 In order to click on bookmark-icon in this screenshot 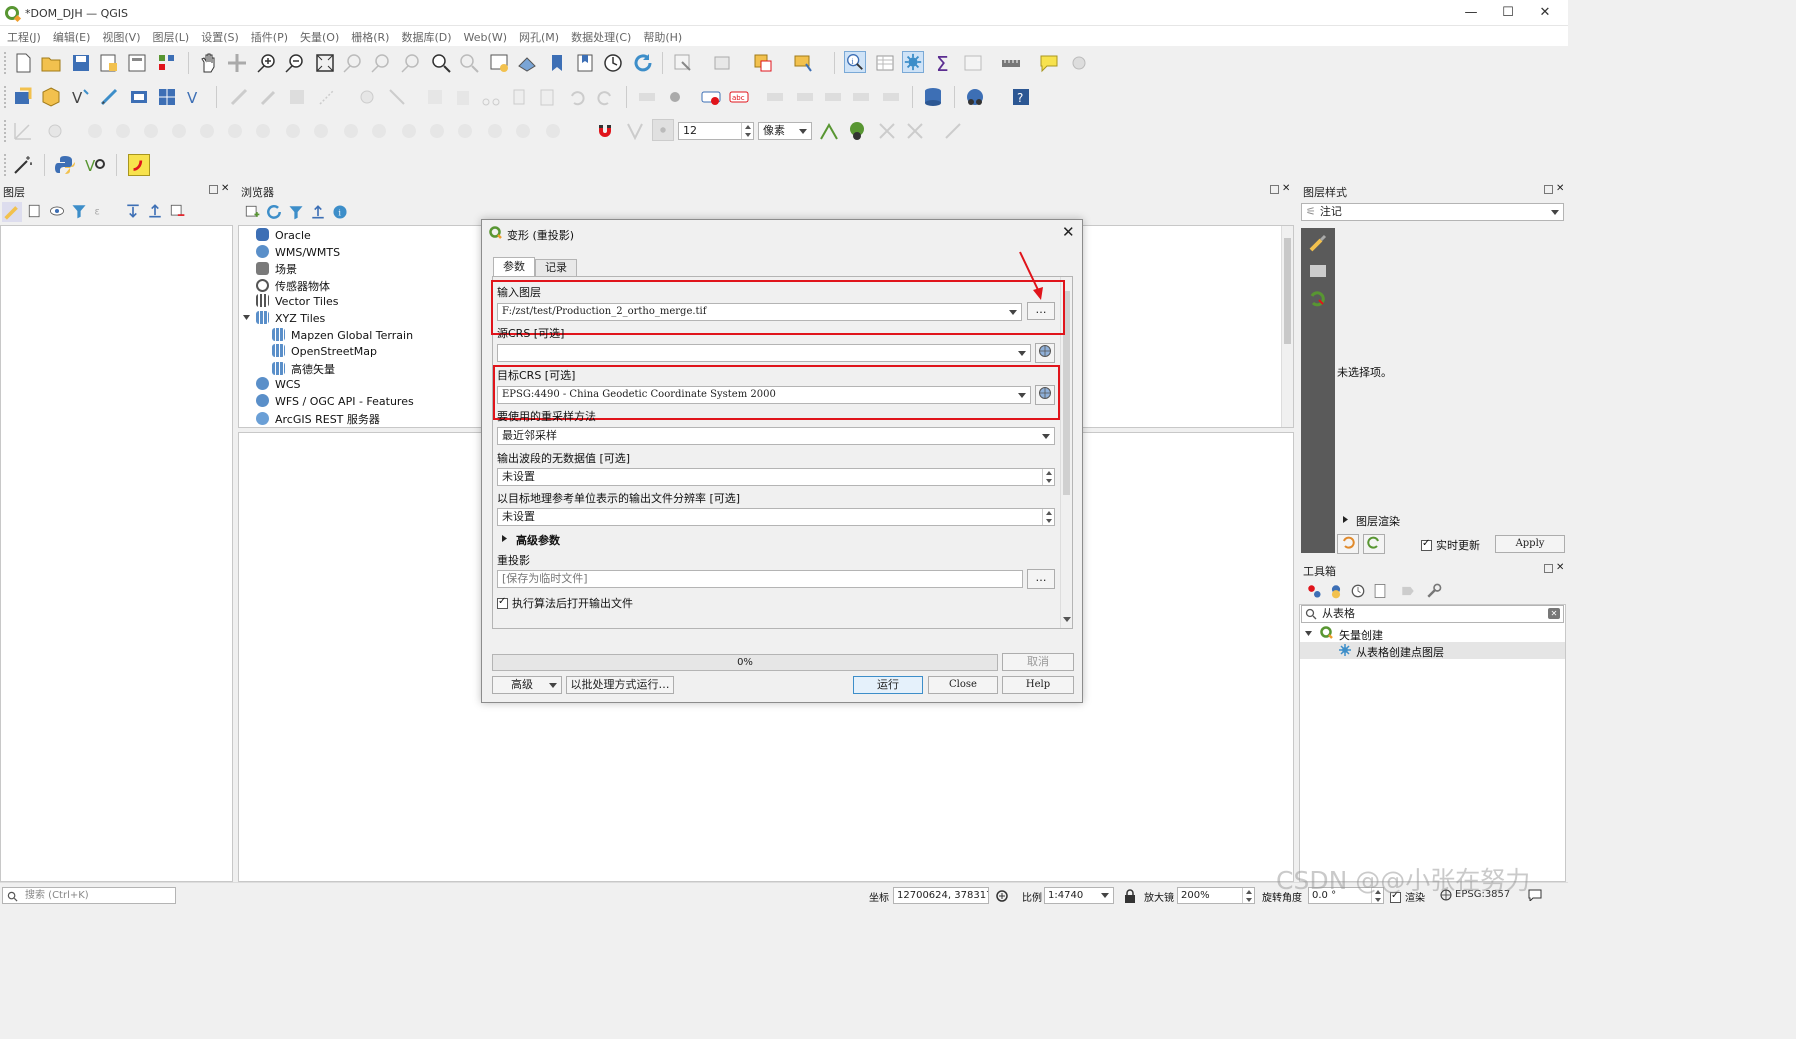, I will do `click(557, 63)`.